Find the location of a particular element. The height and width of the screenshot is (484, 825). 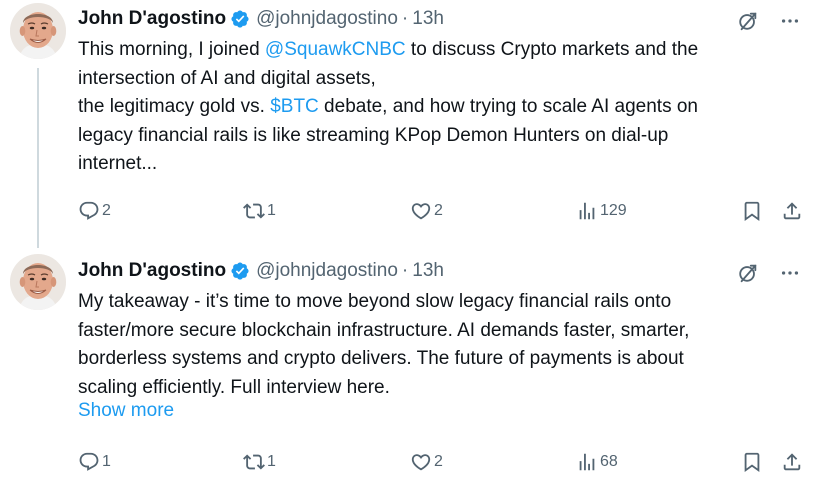

views-count: 129 is located at coordinates (613, 210).